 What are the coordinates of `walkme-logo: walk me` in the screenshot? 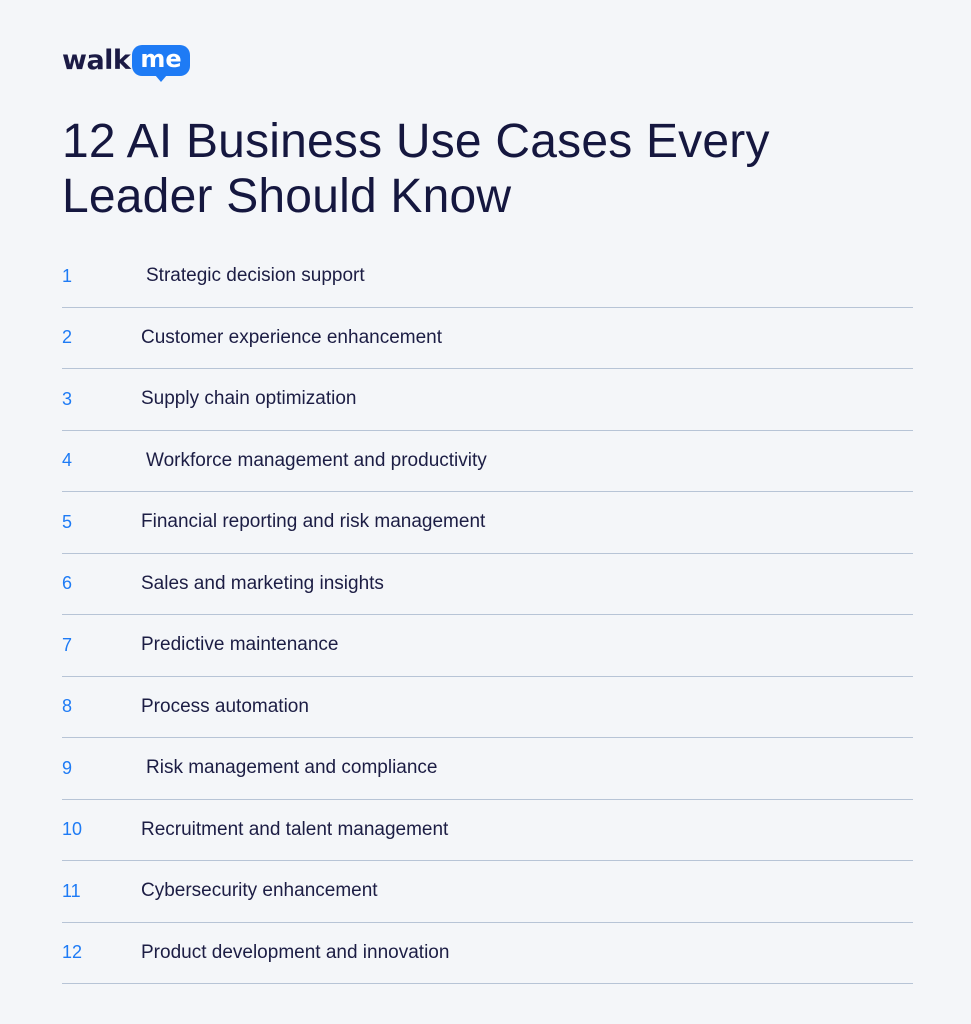 It's located at (126, 61).